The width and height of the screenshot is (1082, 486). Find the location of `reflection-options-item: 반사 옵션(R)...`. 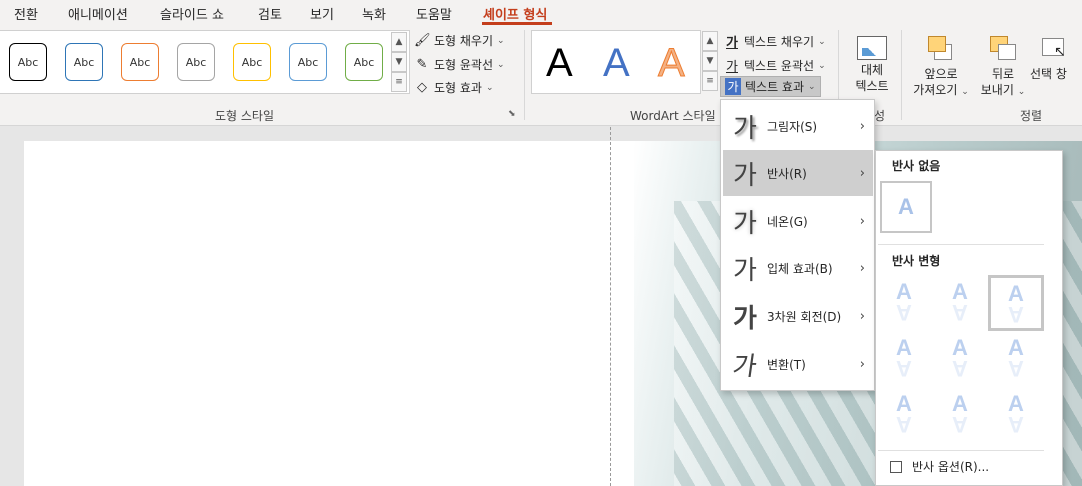

reflection-options-item: 반사 옵션(R)... is located at coordinates (939, 466).